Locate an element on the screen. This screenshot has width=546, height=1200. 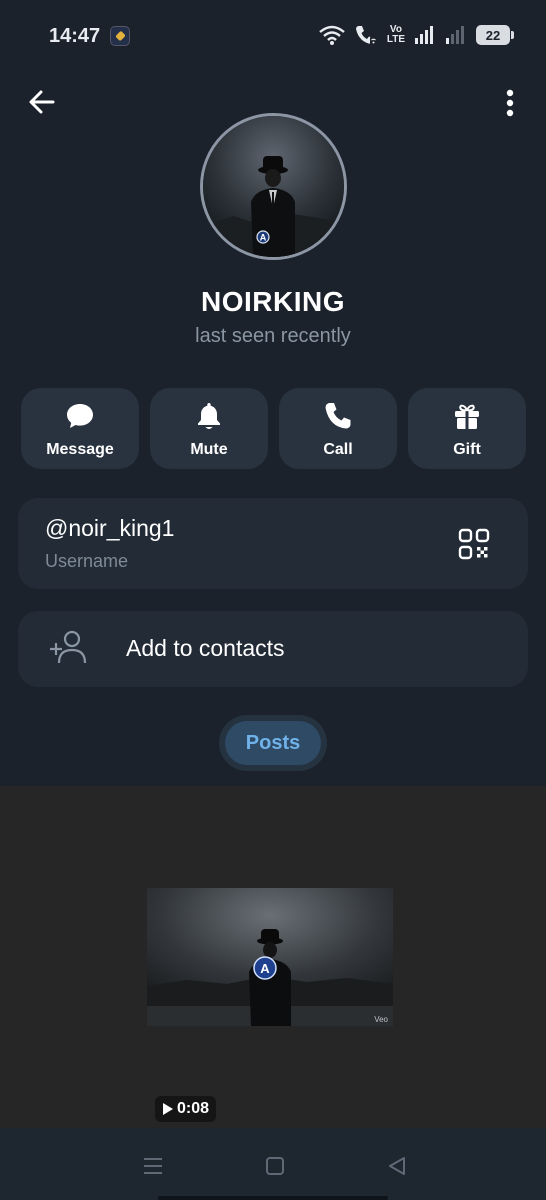
gift-button: Gift is located at coordinates (467, 428).